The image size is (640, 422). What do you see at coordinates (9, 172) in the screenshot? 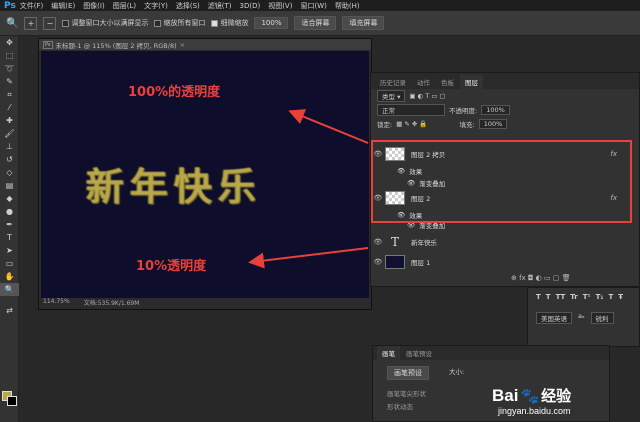
I see `eraser-tool-icon: ◇` at bounding box center [9, 172].